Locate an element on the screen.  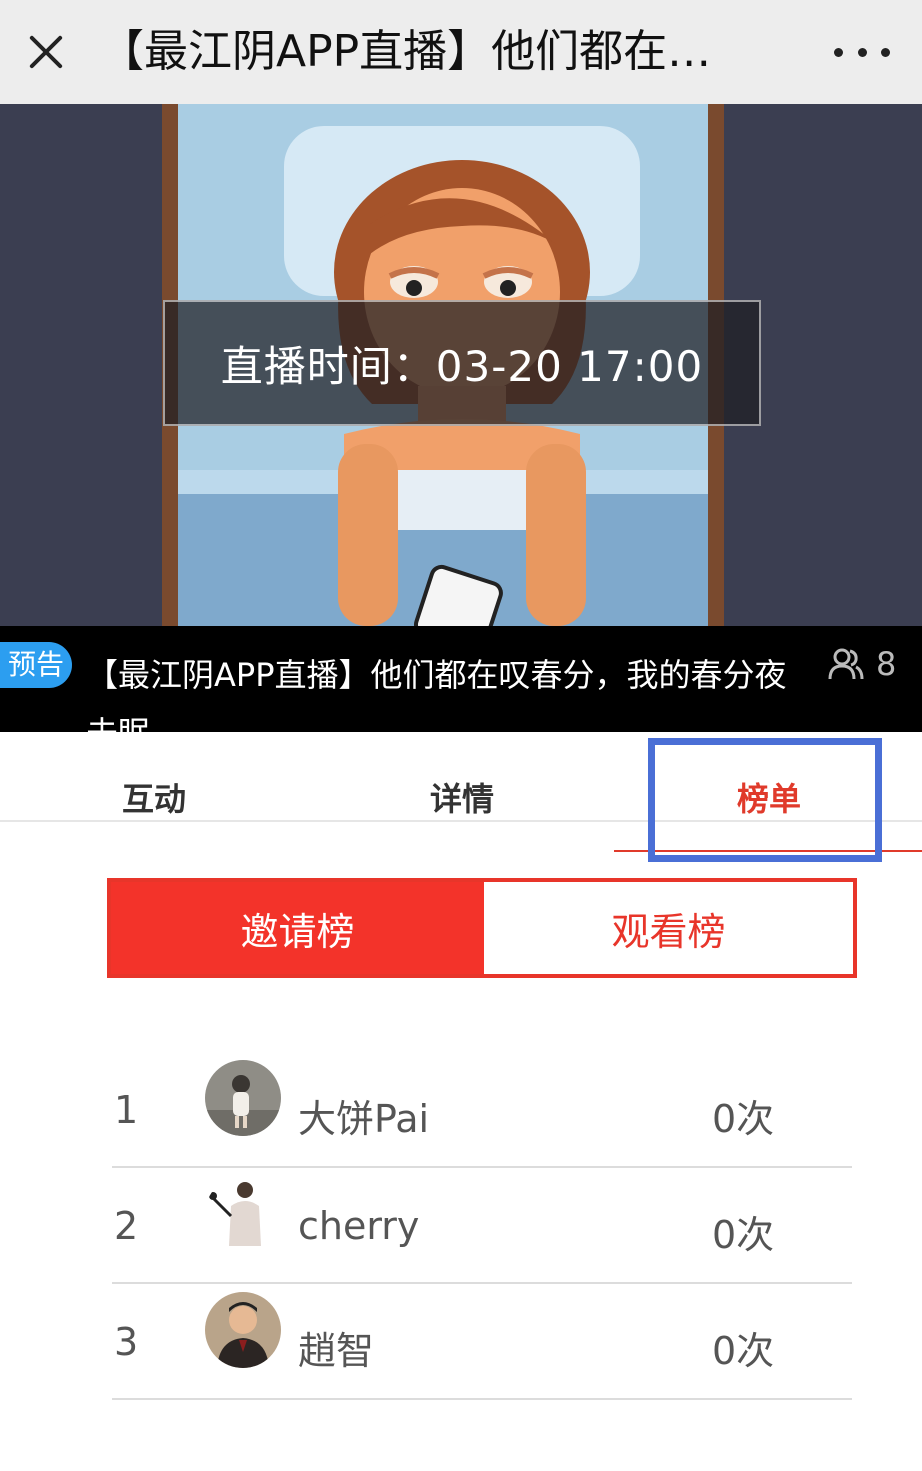
ranking-row: 2 cherry 0次 is located at coordinates (482, 1226).